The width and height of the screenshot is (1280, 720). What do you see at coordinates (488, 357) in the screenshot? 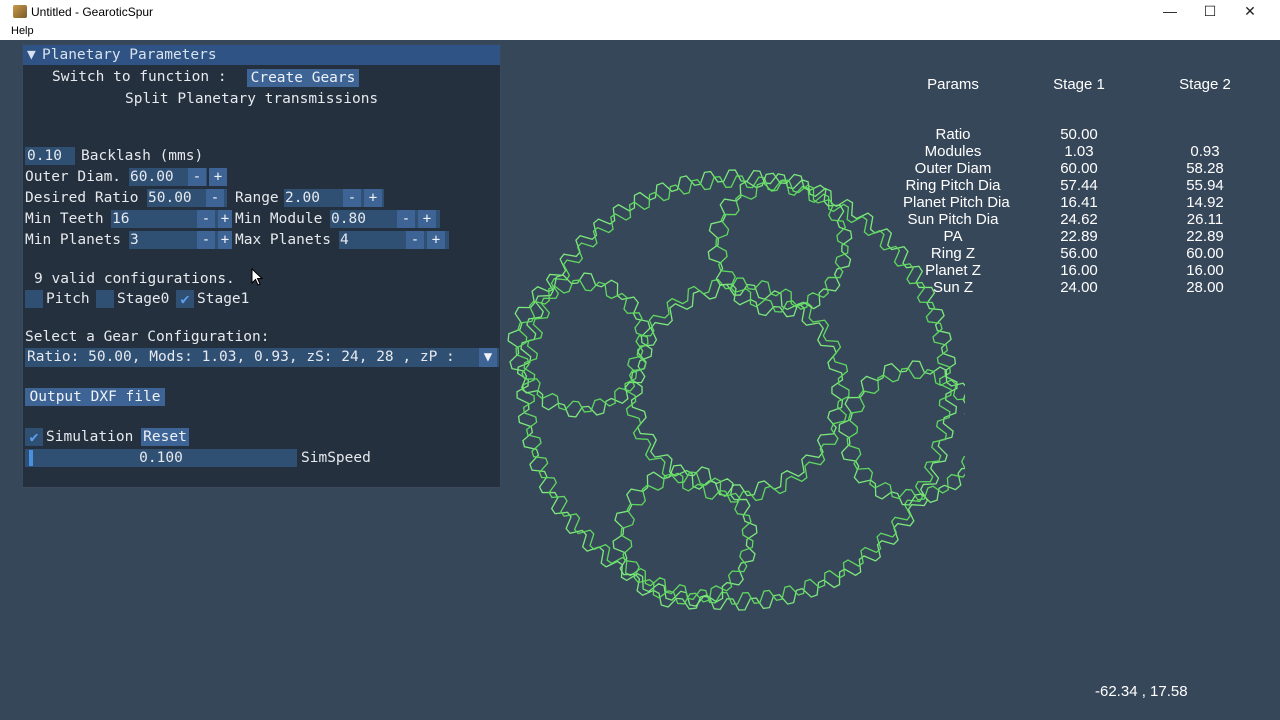
I see `config-dropdown-icon: ▼` at bounding box center [488, 357].